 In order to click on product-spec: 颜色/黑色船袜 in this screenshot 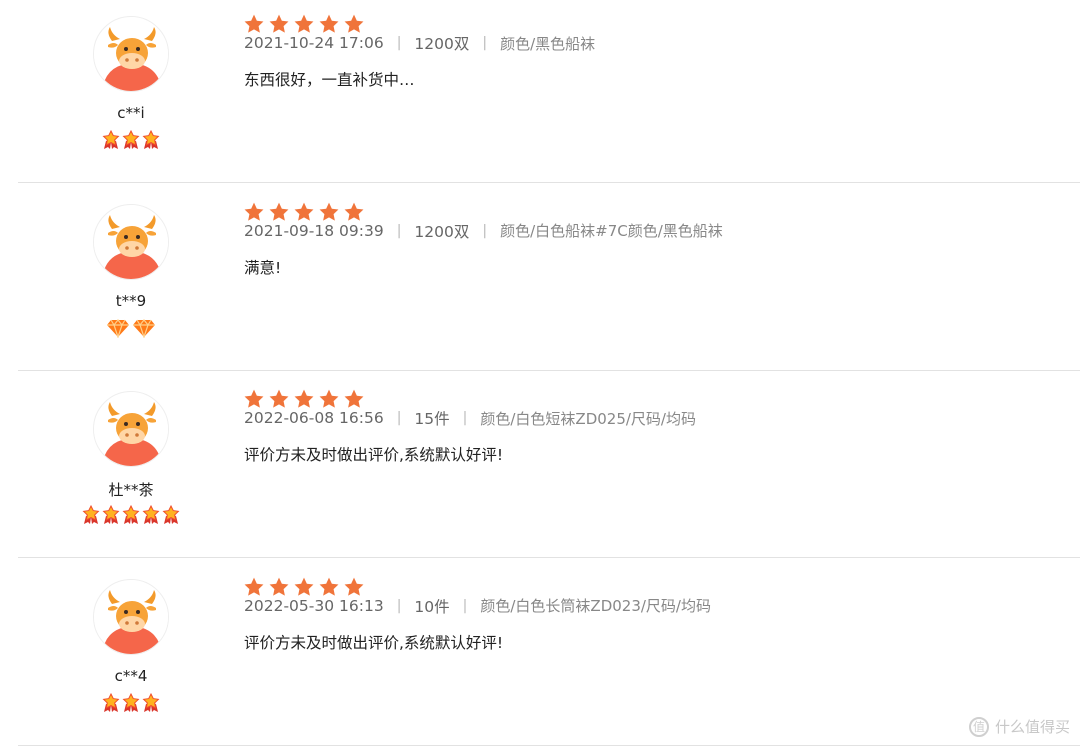, I will do `click(548, 43)`.